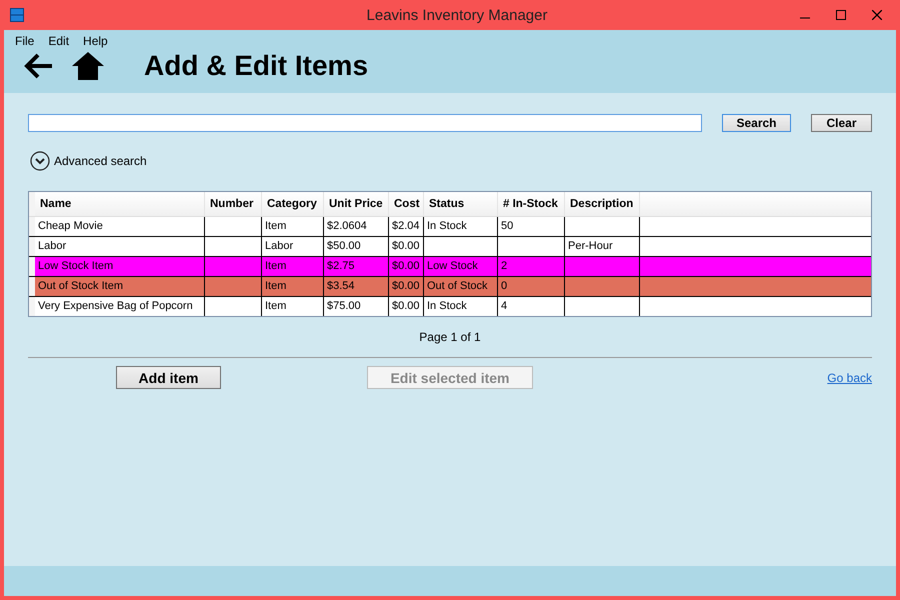 This screenshot has width=900, height=600. I want to click on table-row: Low Stock Item Item $2.75 $0.00 Low Stock 2, so click(450, 267).